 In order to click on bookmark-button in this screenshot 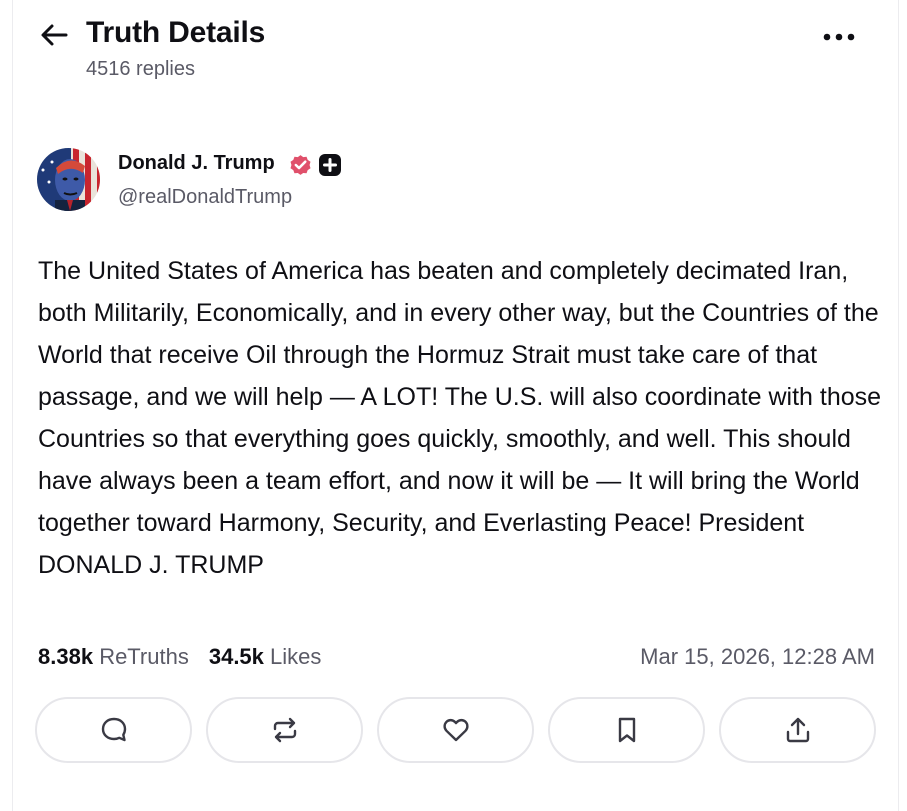, I will do `click(626, 730)`.